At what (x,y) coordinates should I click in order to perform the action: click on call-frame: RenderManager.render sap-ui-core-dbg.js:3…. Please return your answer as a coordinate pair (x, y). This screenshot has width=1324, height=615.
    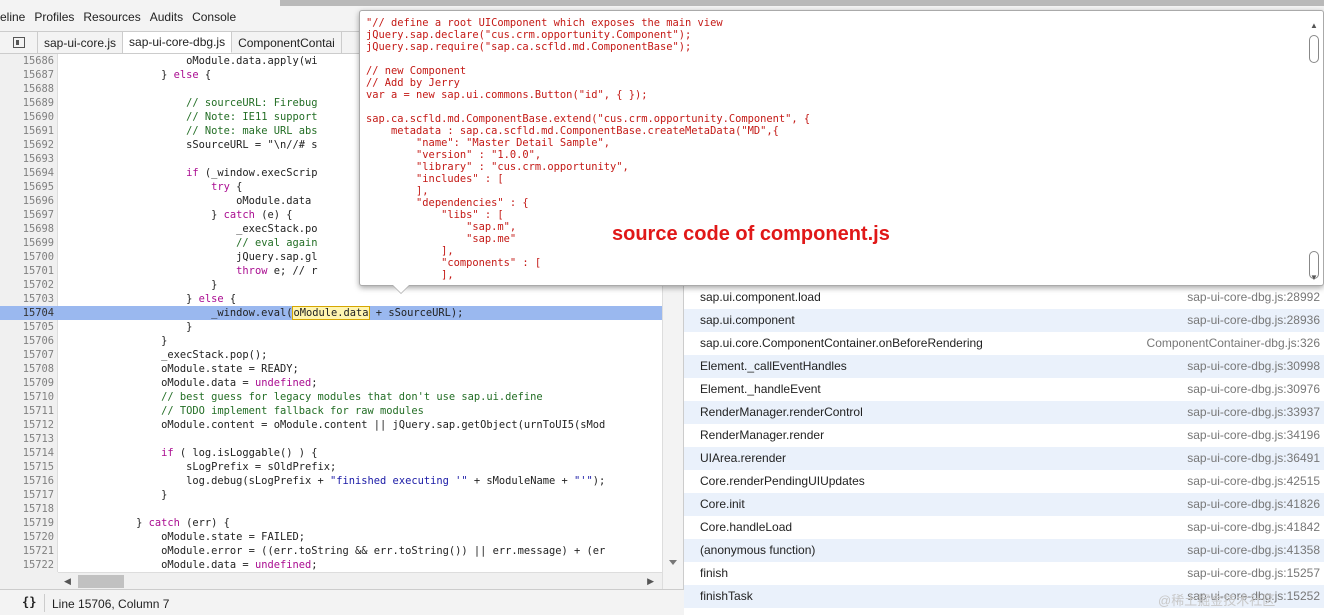
    Looking at the image, I should click on (1004, 435).